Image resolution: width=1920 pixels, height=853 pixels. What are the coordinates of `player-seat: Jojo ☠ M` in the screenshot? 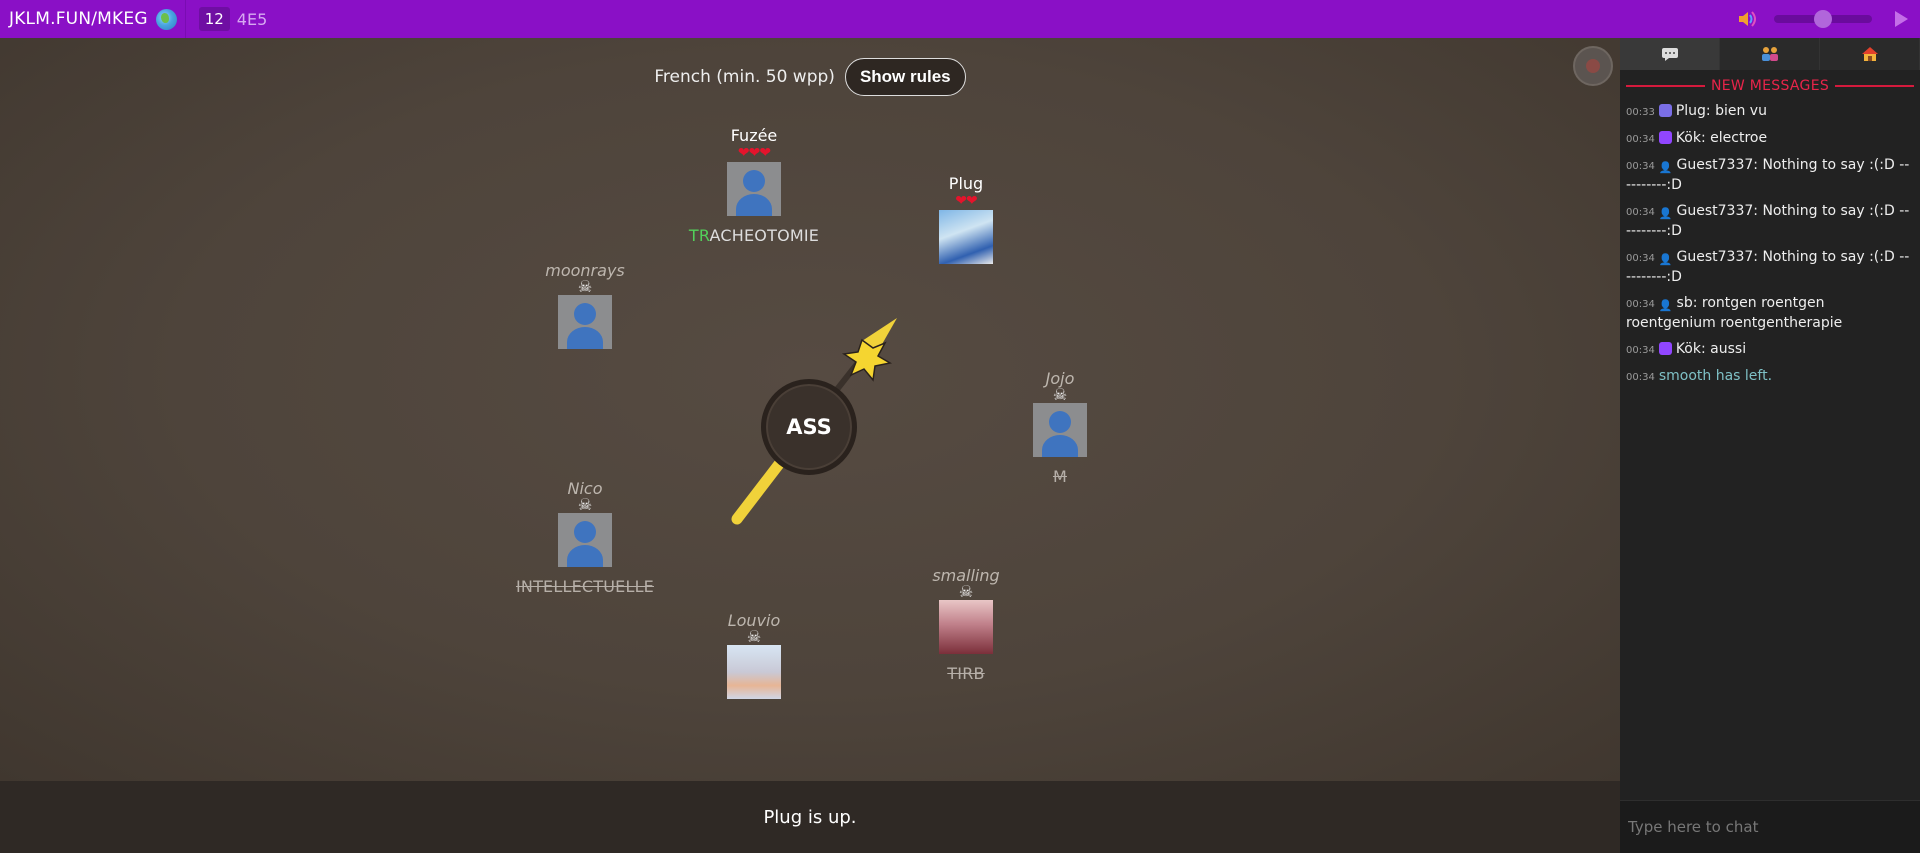 It's located at (1060, 427).